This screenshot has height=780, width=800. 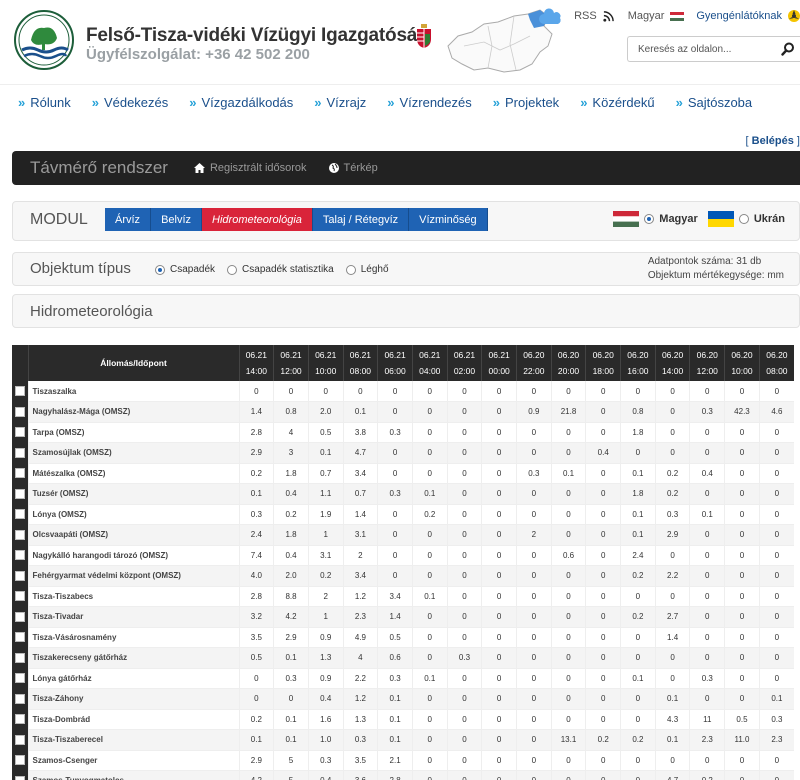 What do you see at coordinates (128, 219) in the screenshot?
I see `tab-arviz: Árvíz` at bounding box center [128, 219].